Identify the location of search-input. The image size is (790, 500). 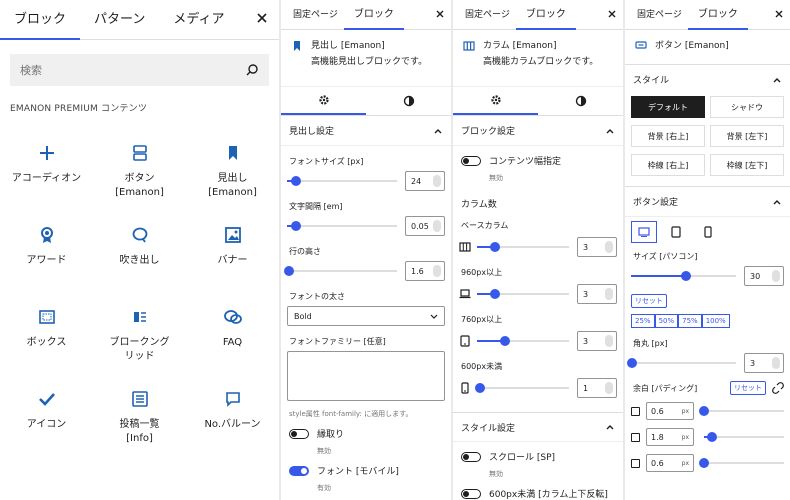
(110, 70).